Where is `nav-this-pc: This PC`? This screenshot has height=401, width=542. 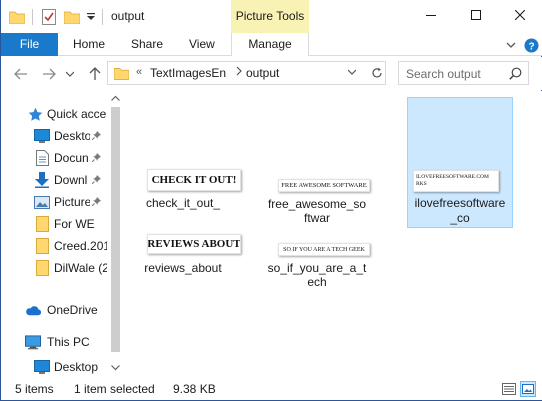 nav-this-pc: This PC is located at coordinates (54, 342).